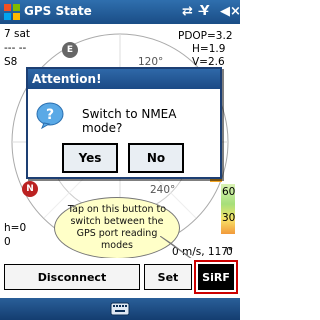 The width and height of the screenshot is (320, 320). What do you see at coordinates (72, 277) in the screenshot?
I see `disconnect-button: Disconnect` at bounding box center [72, 277].